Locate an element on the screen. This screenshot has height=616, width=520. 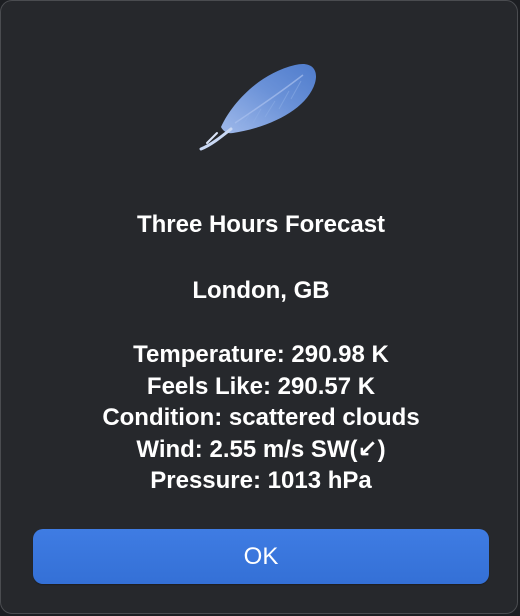
dialog-title: Three Hours Forecast is located at coordinates (261, 224).